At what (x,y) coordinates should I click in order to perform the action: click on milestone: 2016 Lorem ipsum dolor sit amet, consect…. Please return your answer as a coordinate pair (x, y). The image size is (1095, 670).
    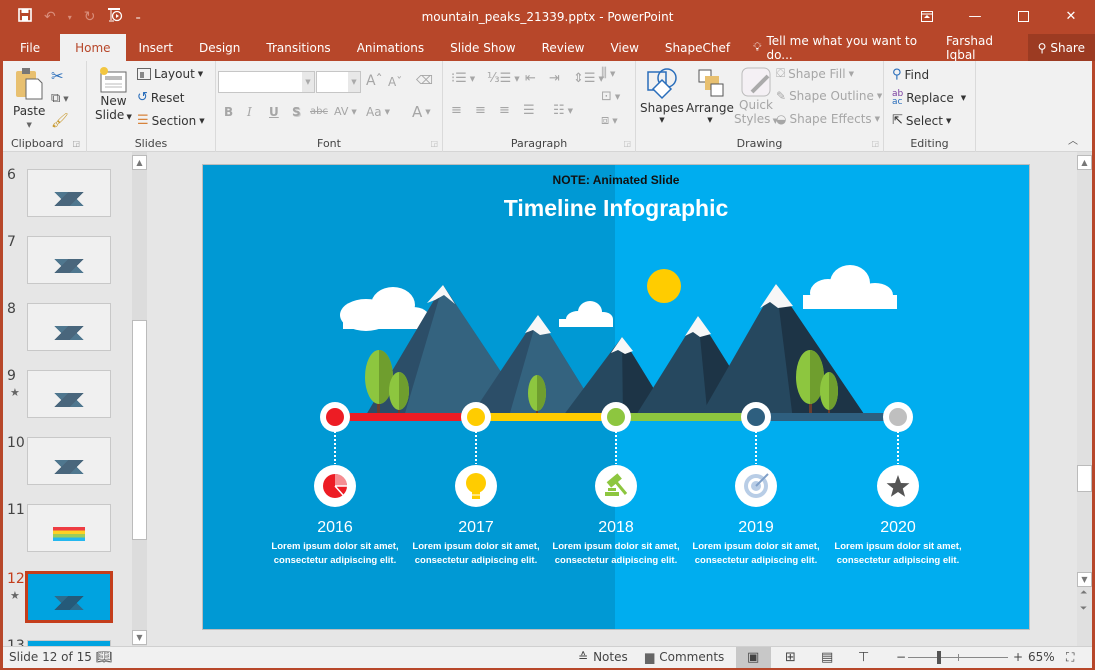
    Looking at the image, I should click on (335, 543).